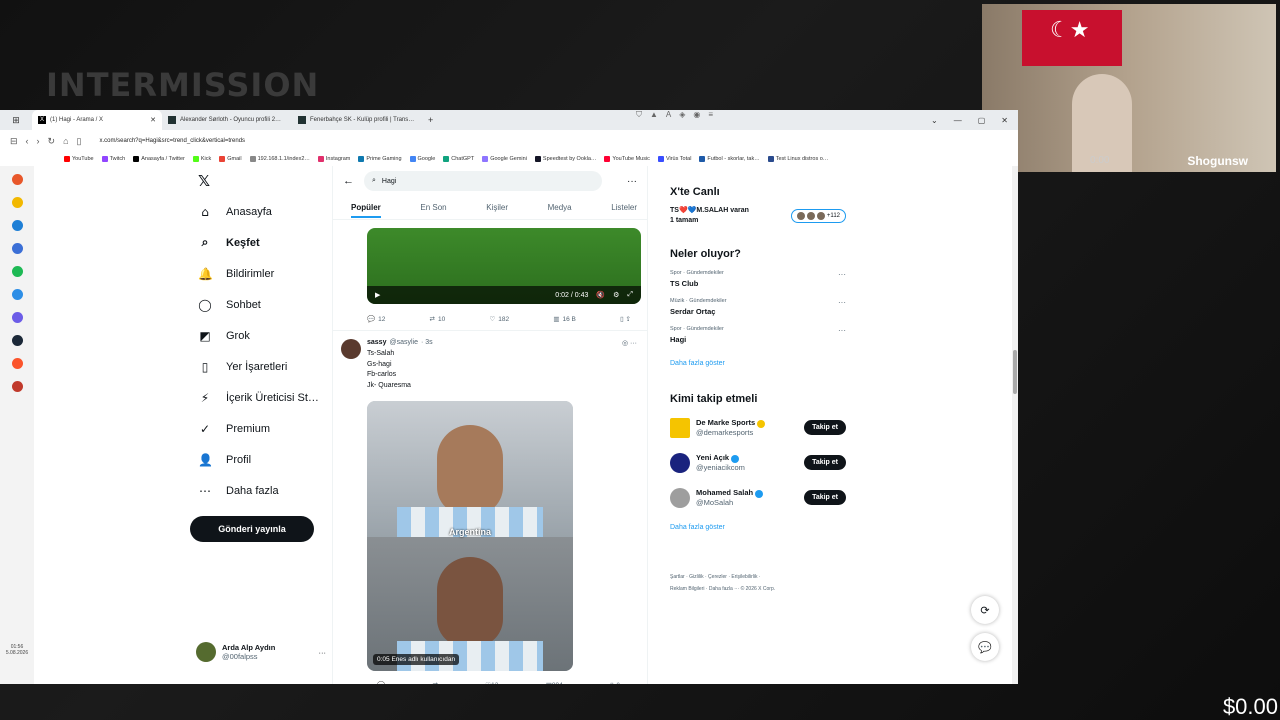  What do you see at coordinates (17, 202) in the screenshot?
I see `folder-icon` at bounding box center [17, 202].